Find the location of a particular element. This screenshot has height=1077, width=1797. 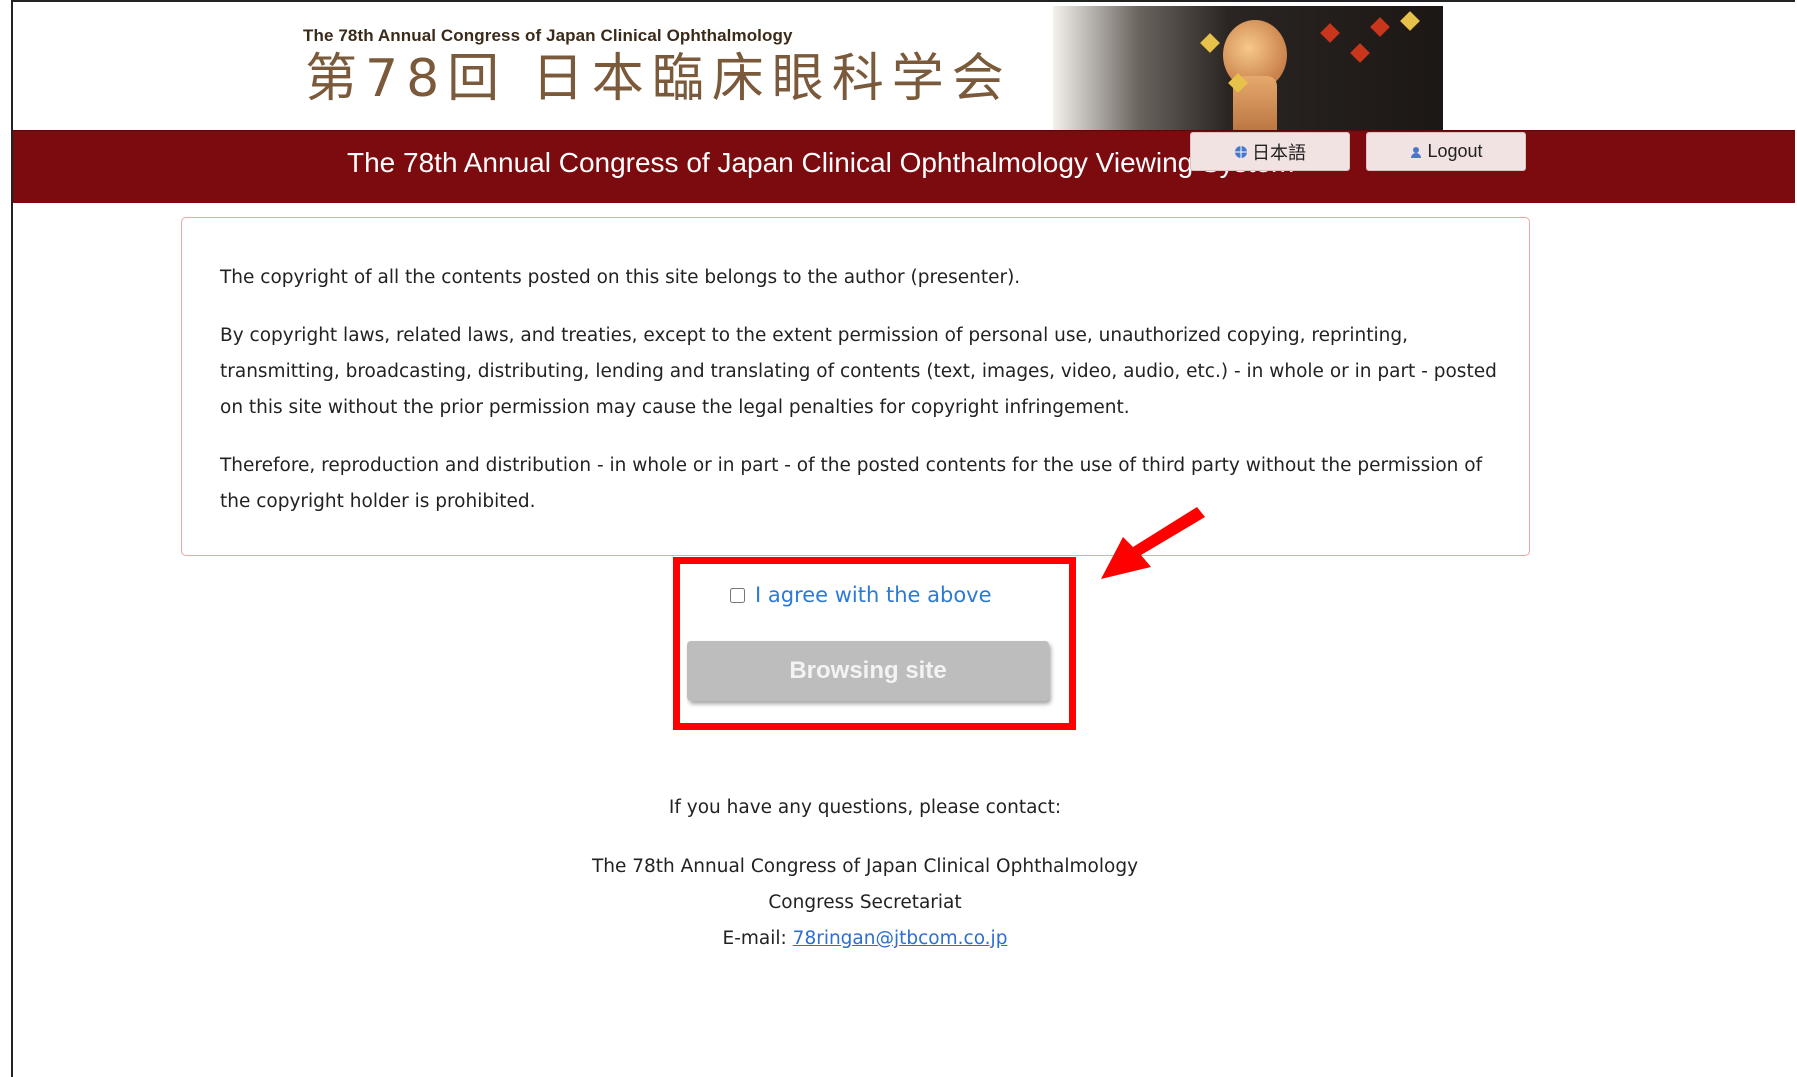

contact-email-line: E-mail: 78ringan@jtbcom.co.jp is located at coordinates (865, 938).